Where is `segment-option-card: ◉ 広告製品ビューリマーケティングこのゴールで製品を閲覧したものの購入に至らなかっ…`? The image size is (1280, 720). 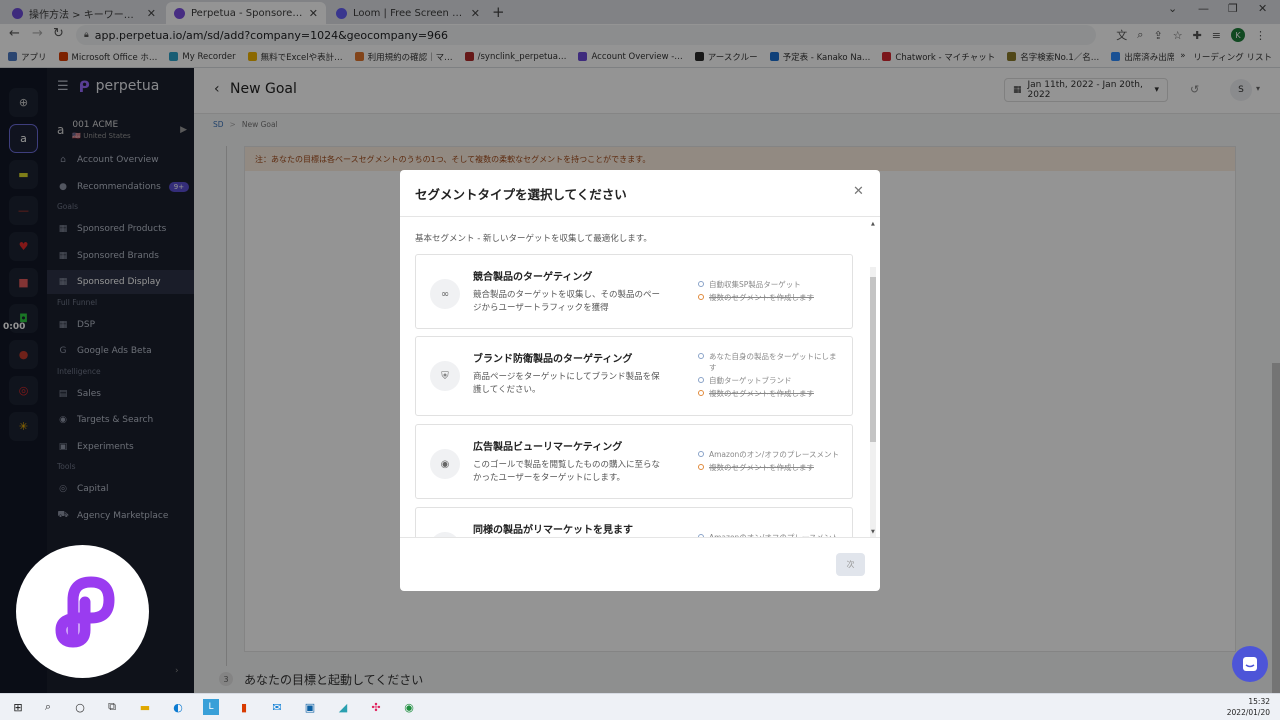
segment-option-card: ◉ 広告製品ビューリマーケティングこのゴールで製品を閲覧したものの購入に至らなかっ… is located at coordinates (634, 461).